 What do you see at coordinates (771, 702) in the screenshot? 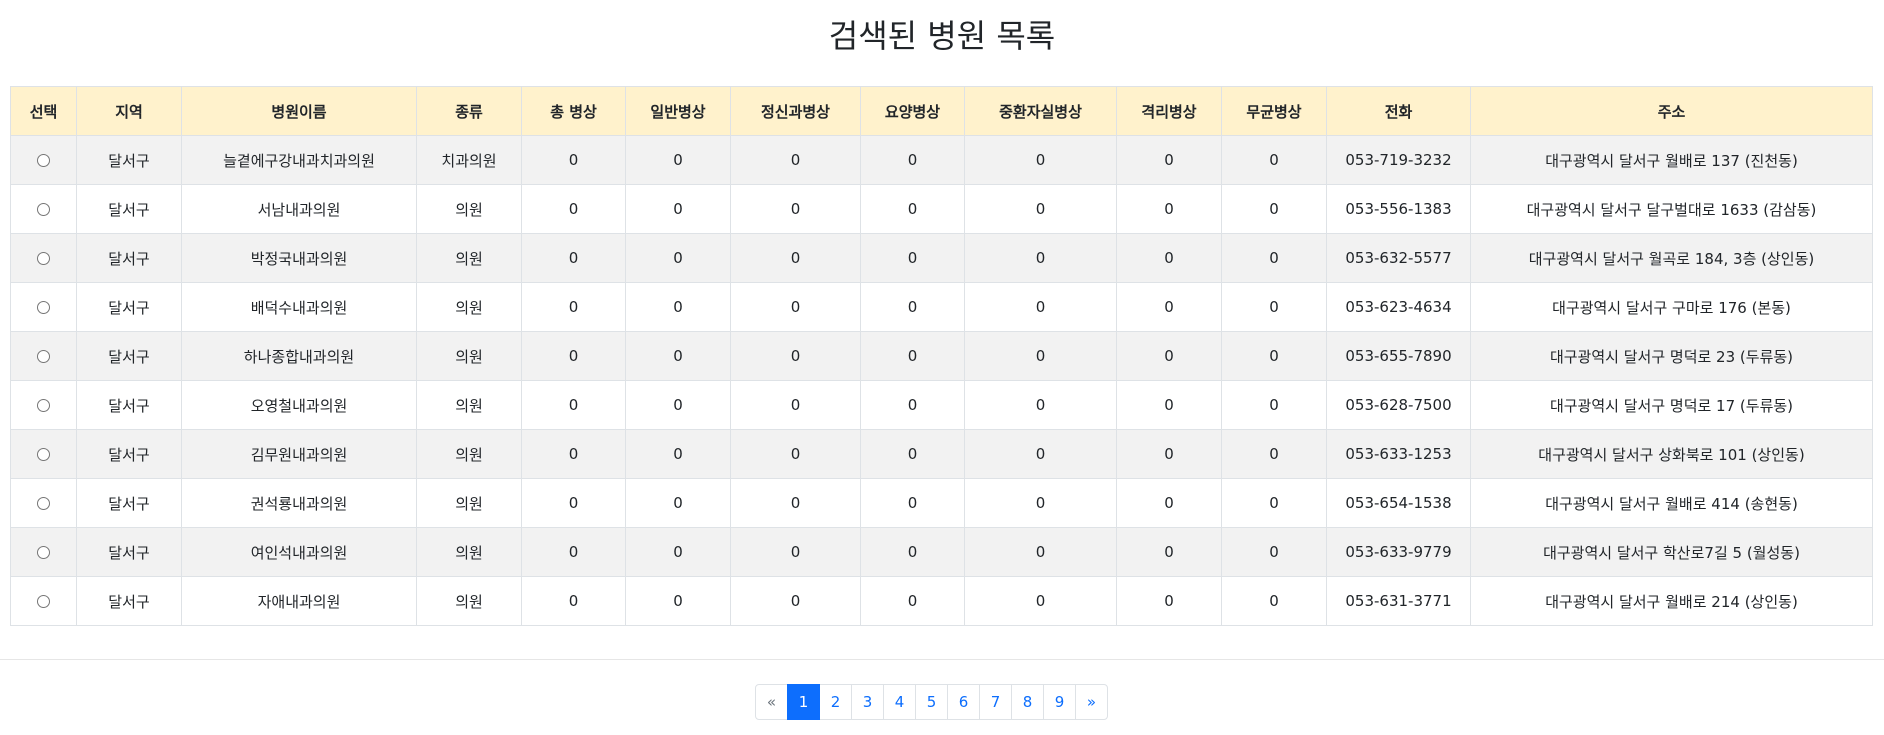
I see `pagination-prev-button: «` at bounding box center [771, 702].